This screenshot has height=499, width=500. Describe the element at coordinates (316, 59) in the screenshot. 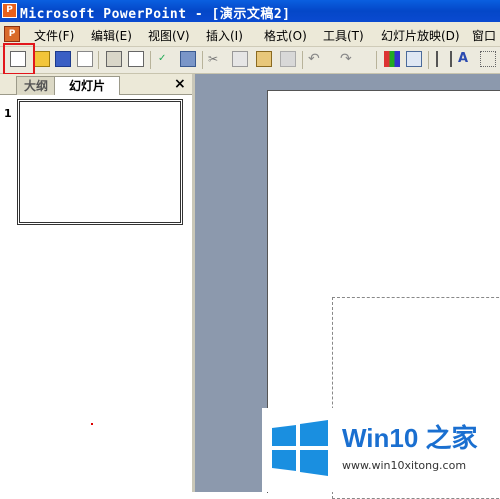

I see `undo-icon: ↶` at that location.